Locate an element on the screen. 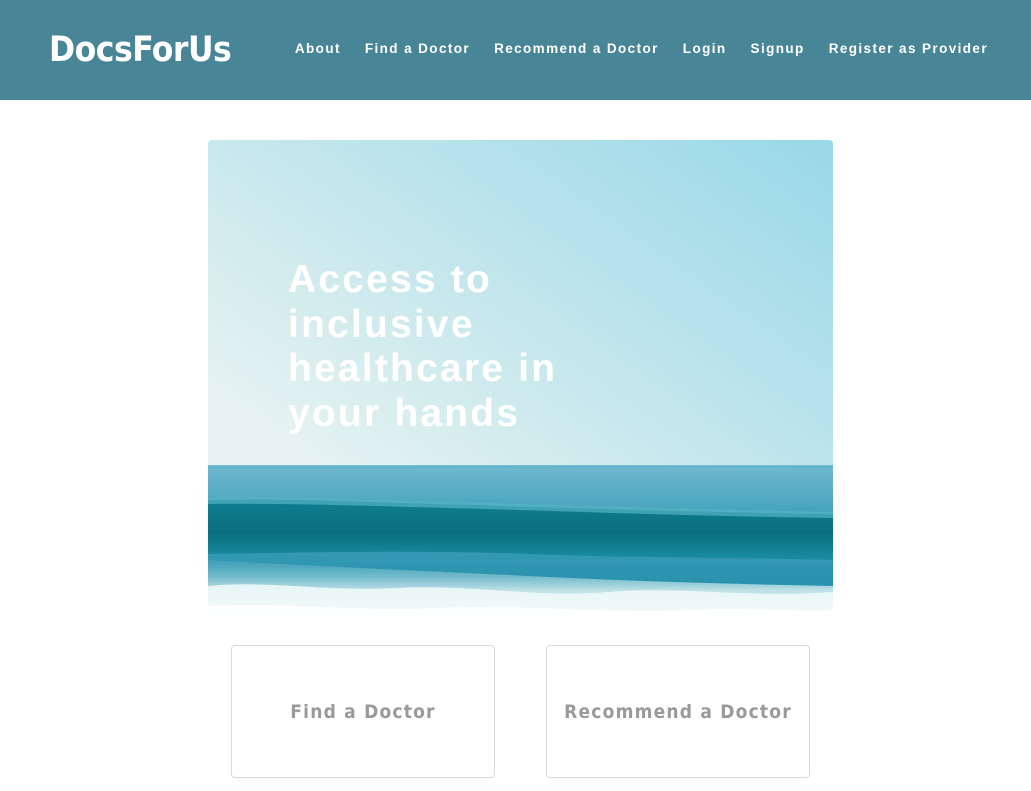 This screenshot has height=791, width=1031. recommend-doctor-card-label: Recommend a Doctor is located at coordinates (678, 711).